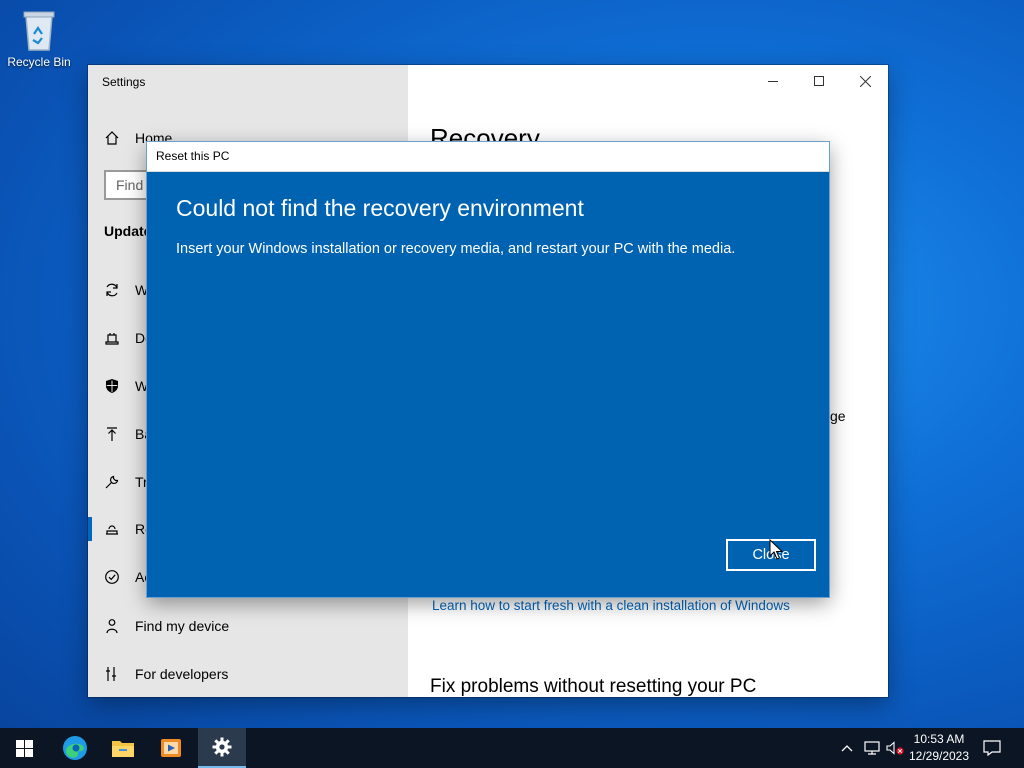  Describe the element at coordinates (112, 339) in the screenshot. I see `delivery-icon` at that location.